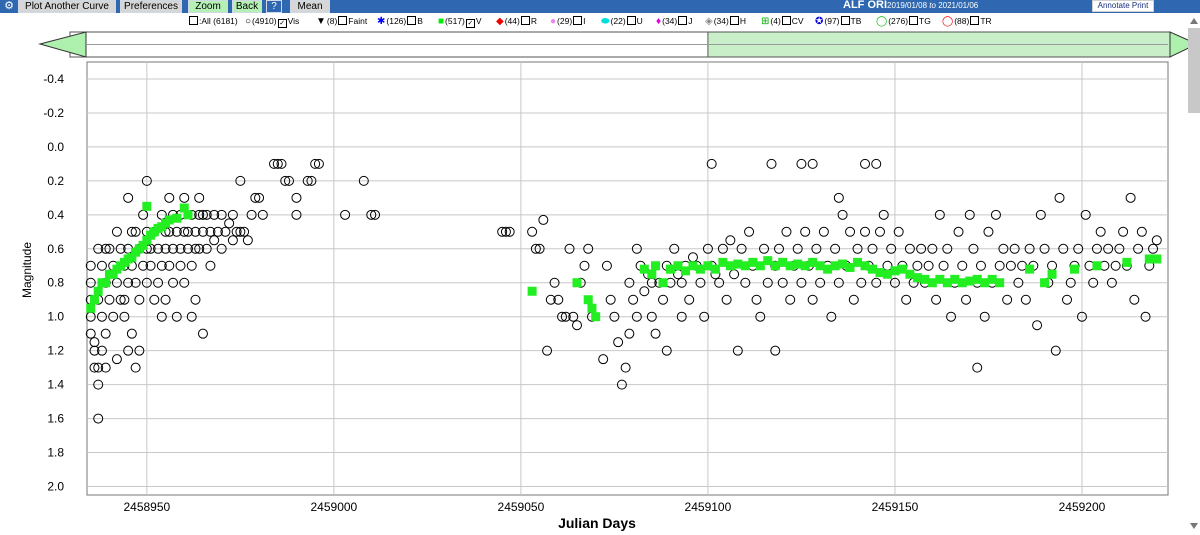 The height and width of the screenshot is (535, 1200). What do you see at coordinates (53, 79) in the screenshot?
I see `y-tick-label: -0.4` at bounding box center [53, 79].